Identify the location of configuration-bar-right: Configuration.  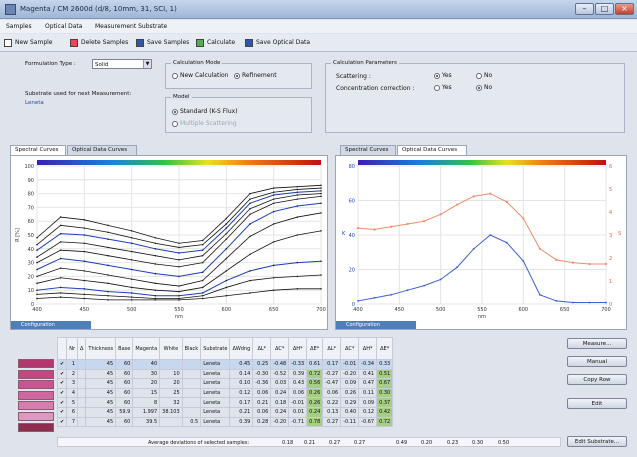
(376, 325).